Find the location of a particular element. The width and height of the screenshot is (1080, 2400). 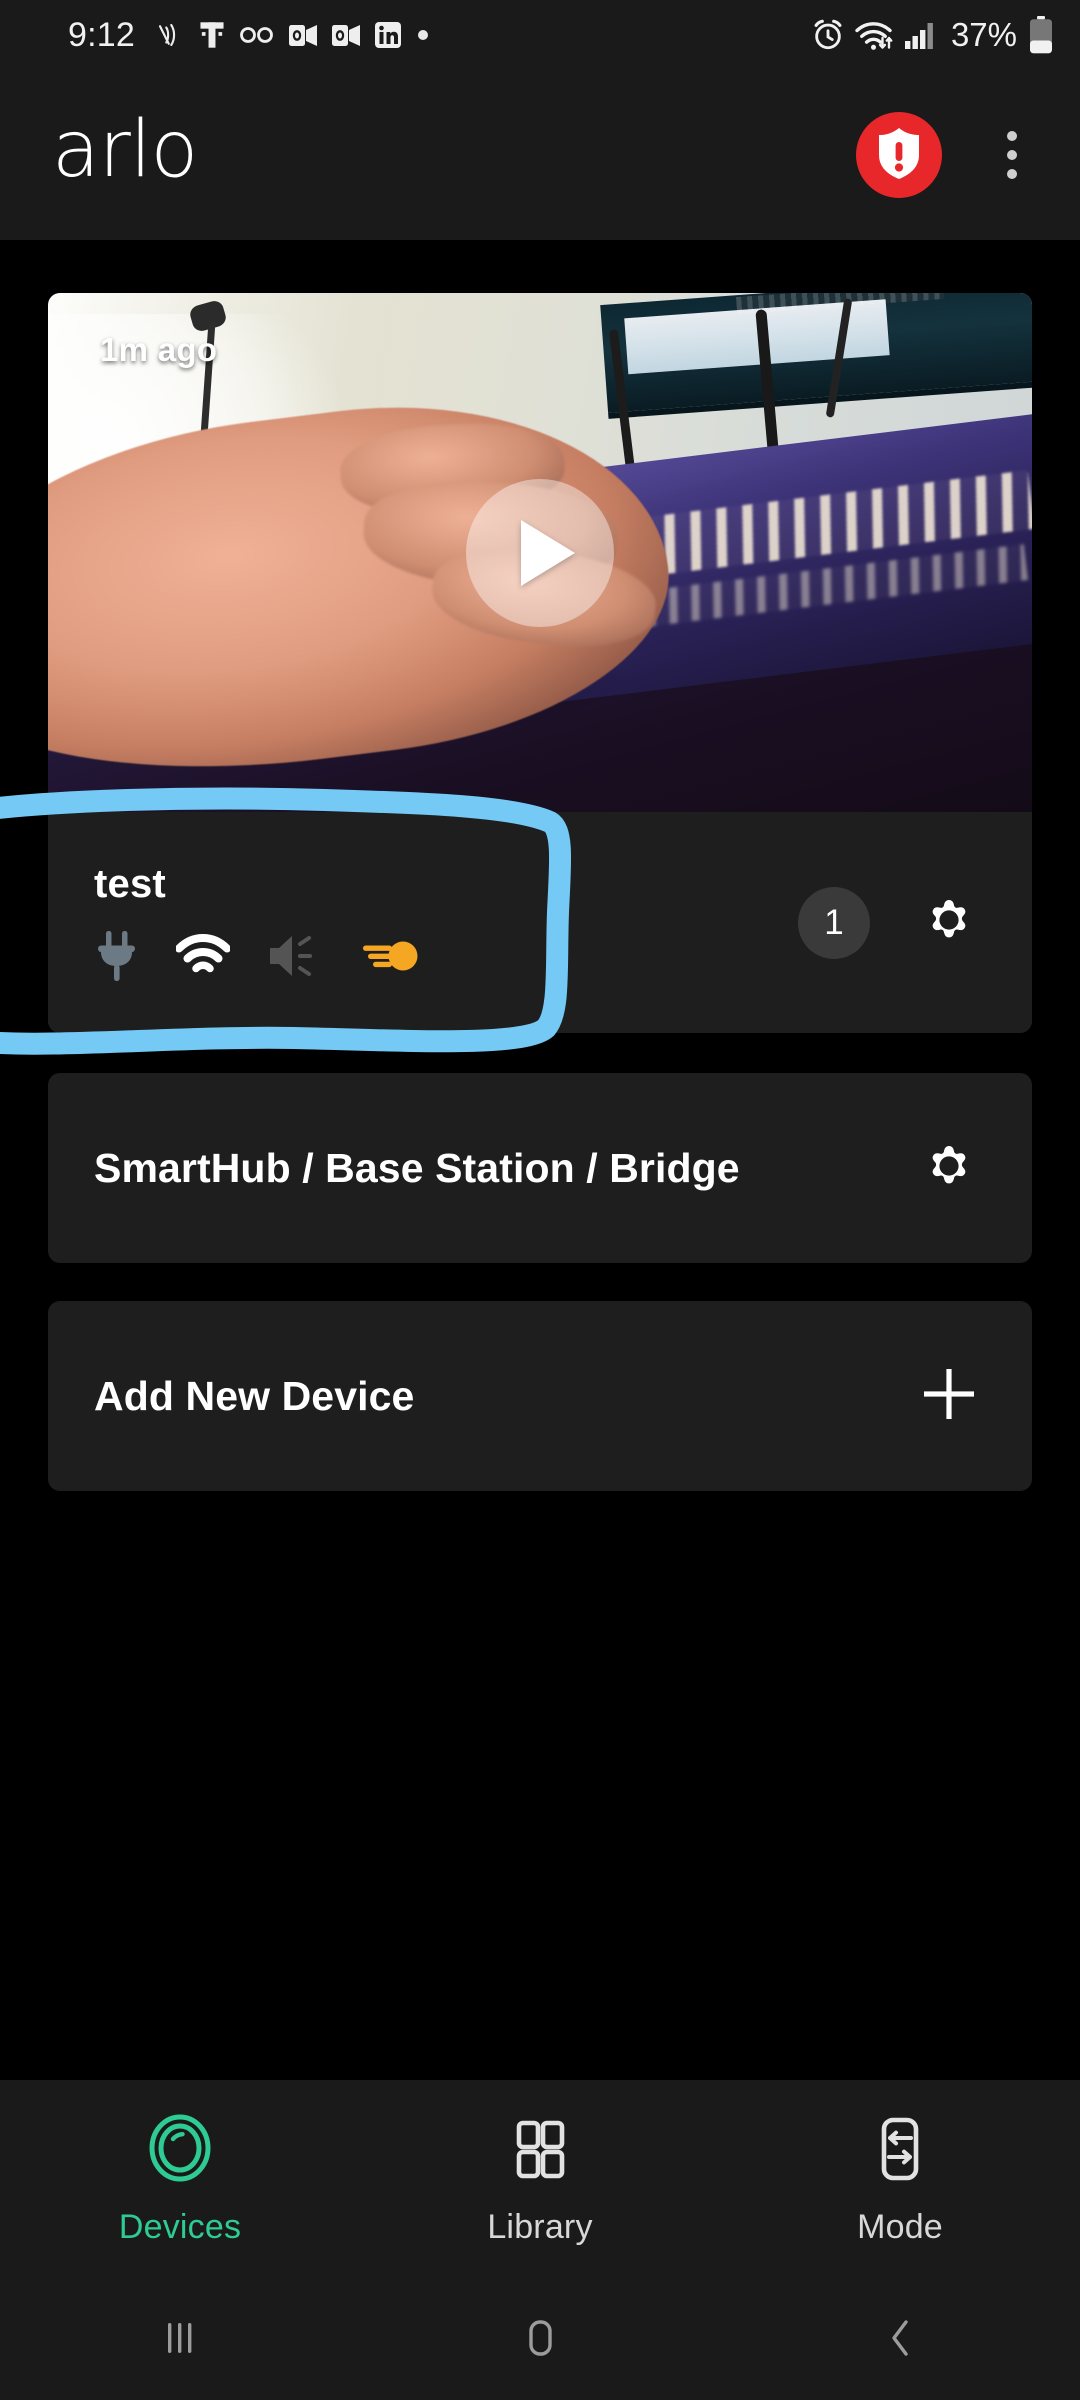

camera-info-bar: test 1 is located at coordinates (540, 922).